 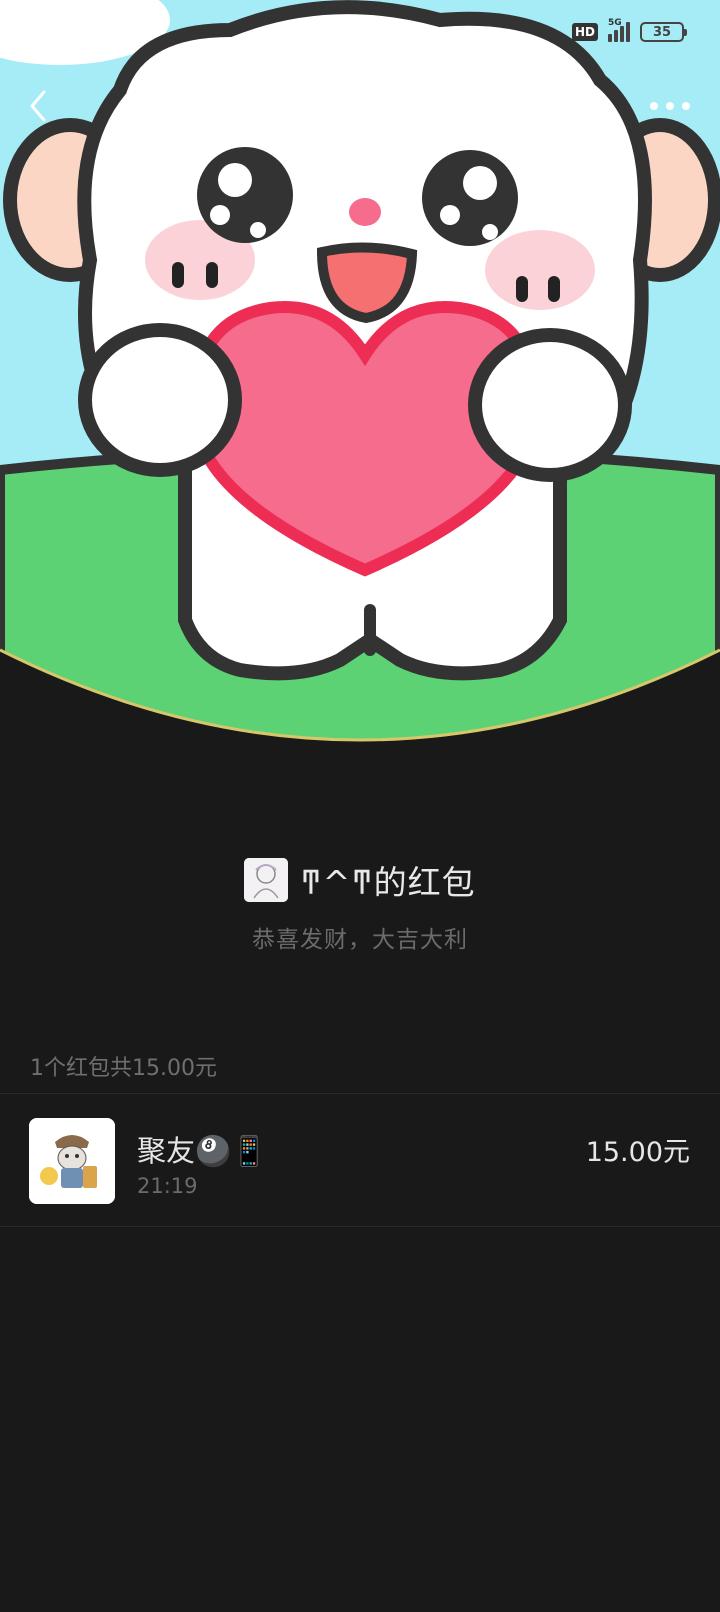 What do you see at coordinates (615, 23) in the screenshot?
I see `network-type-label: 5G` at bounding box center [615, 23].